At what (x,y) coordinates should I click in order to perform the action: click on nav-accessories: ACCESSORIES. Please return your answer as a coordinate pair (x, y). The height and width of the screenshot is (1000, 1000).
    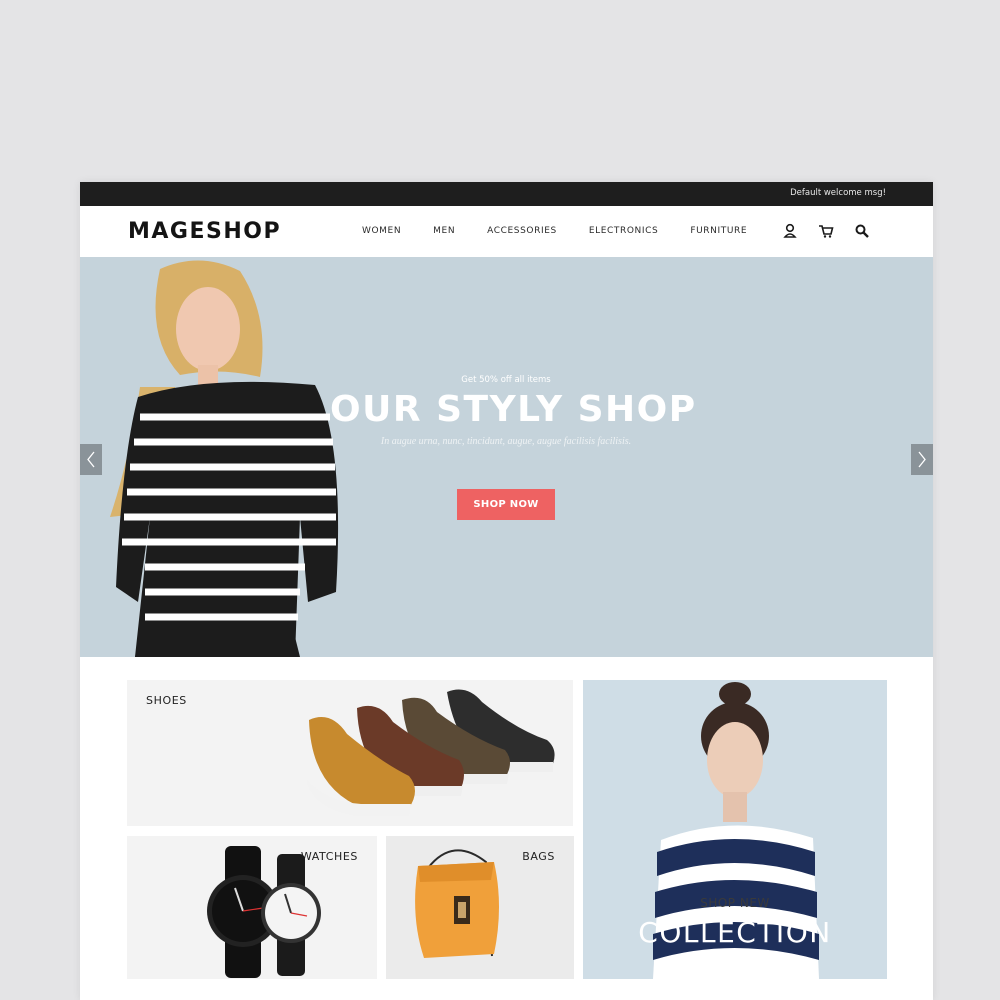
    Looking at the image, I should click on (522, 231).